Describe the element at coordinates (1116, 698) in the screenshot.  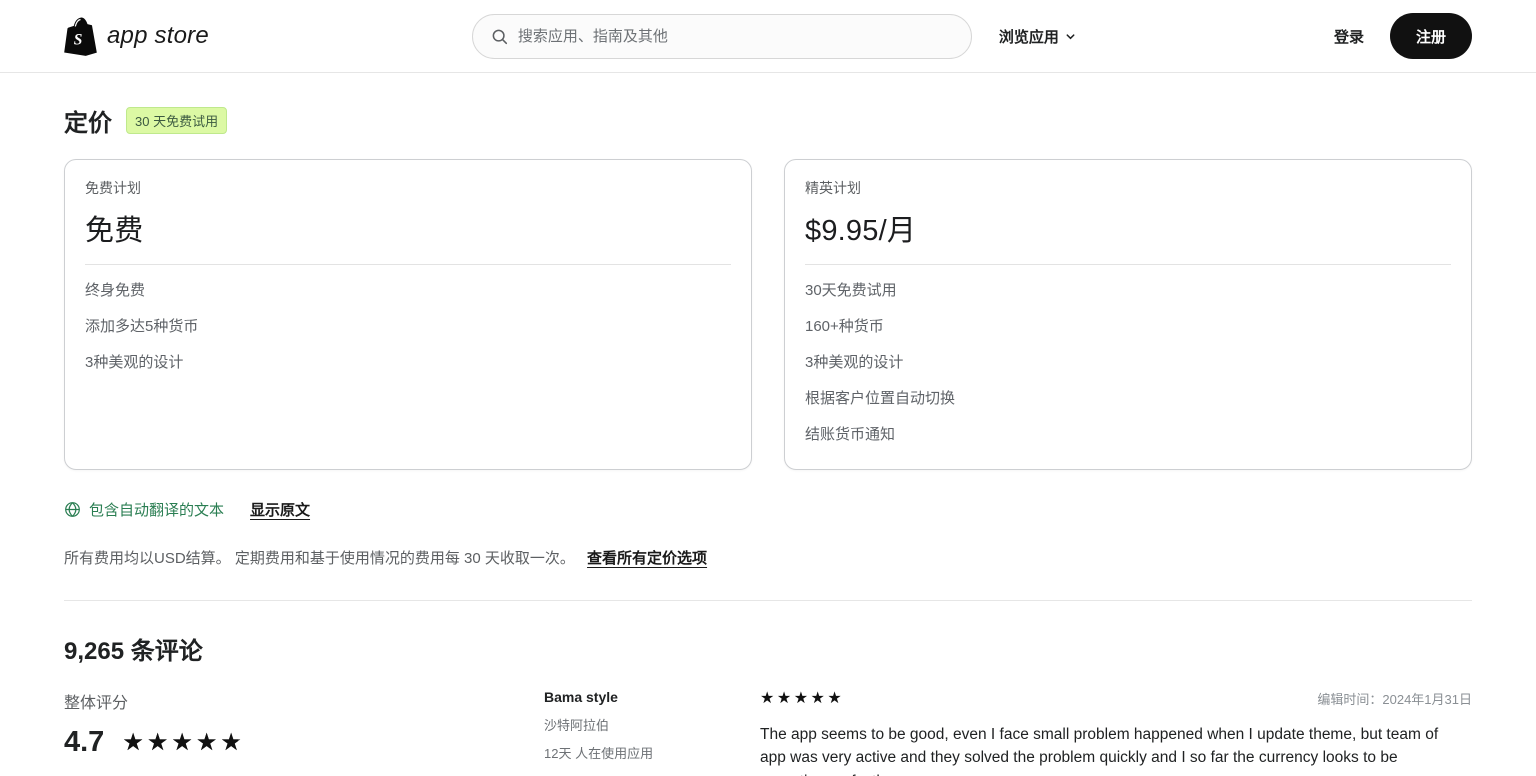
I see `review-header: ★★★★★ 编辑时间：2024年1月31日` at that location.